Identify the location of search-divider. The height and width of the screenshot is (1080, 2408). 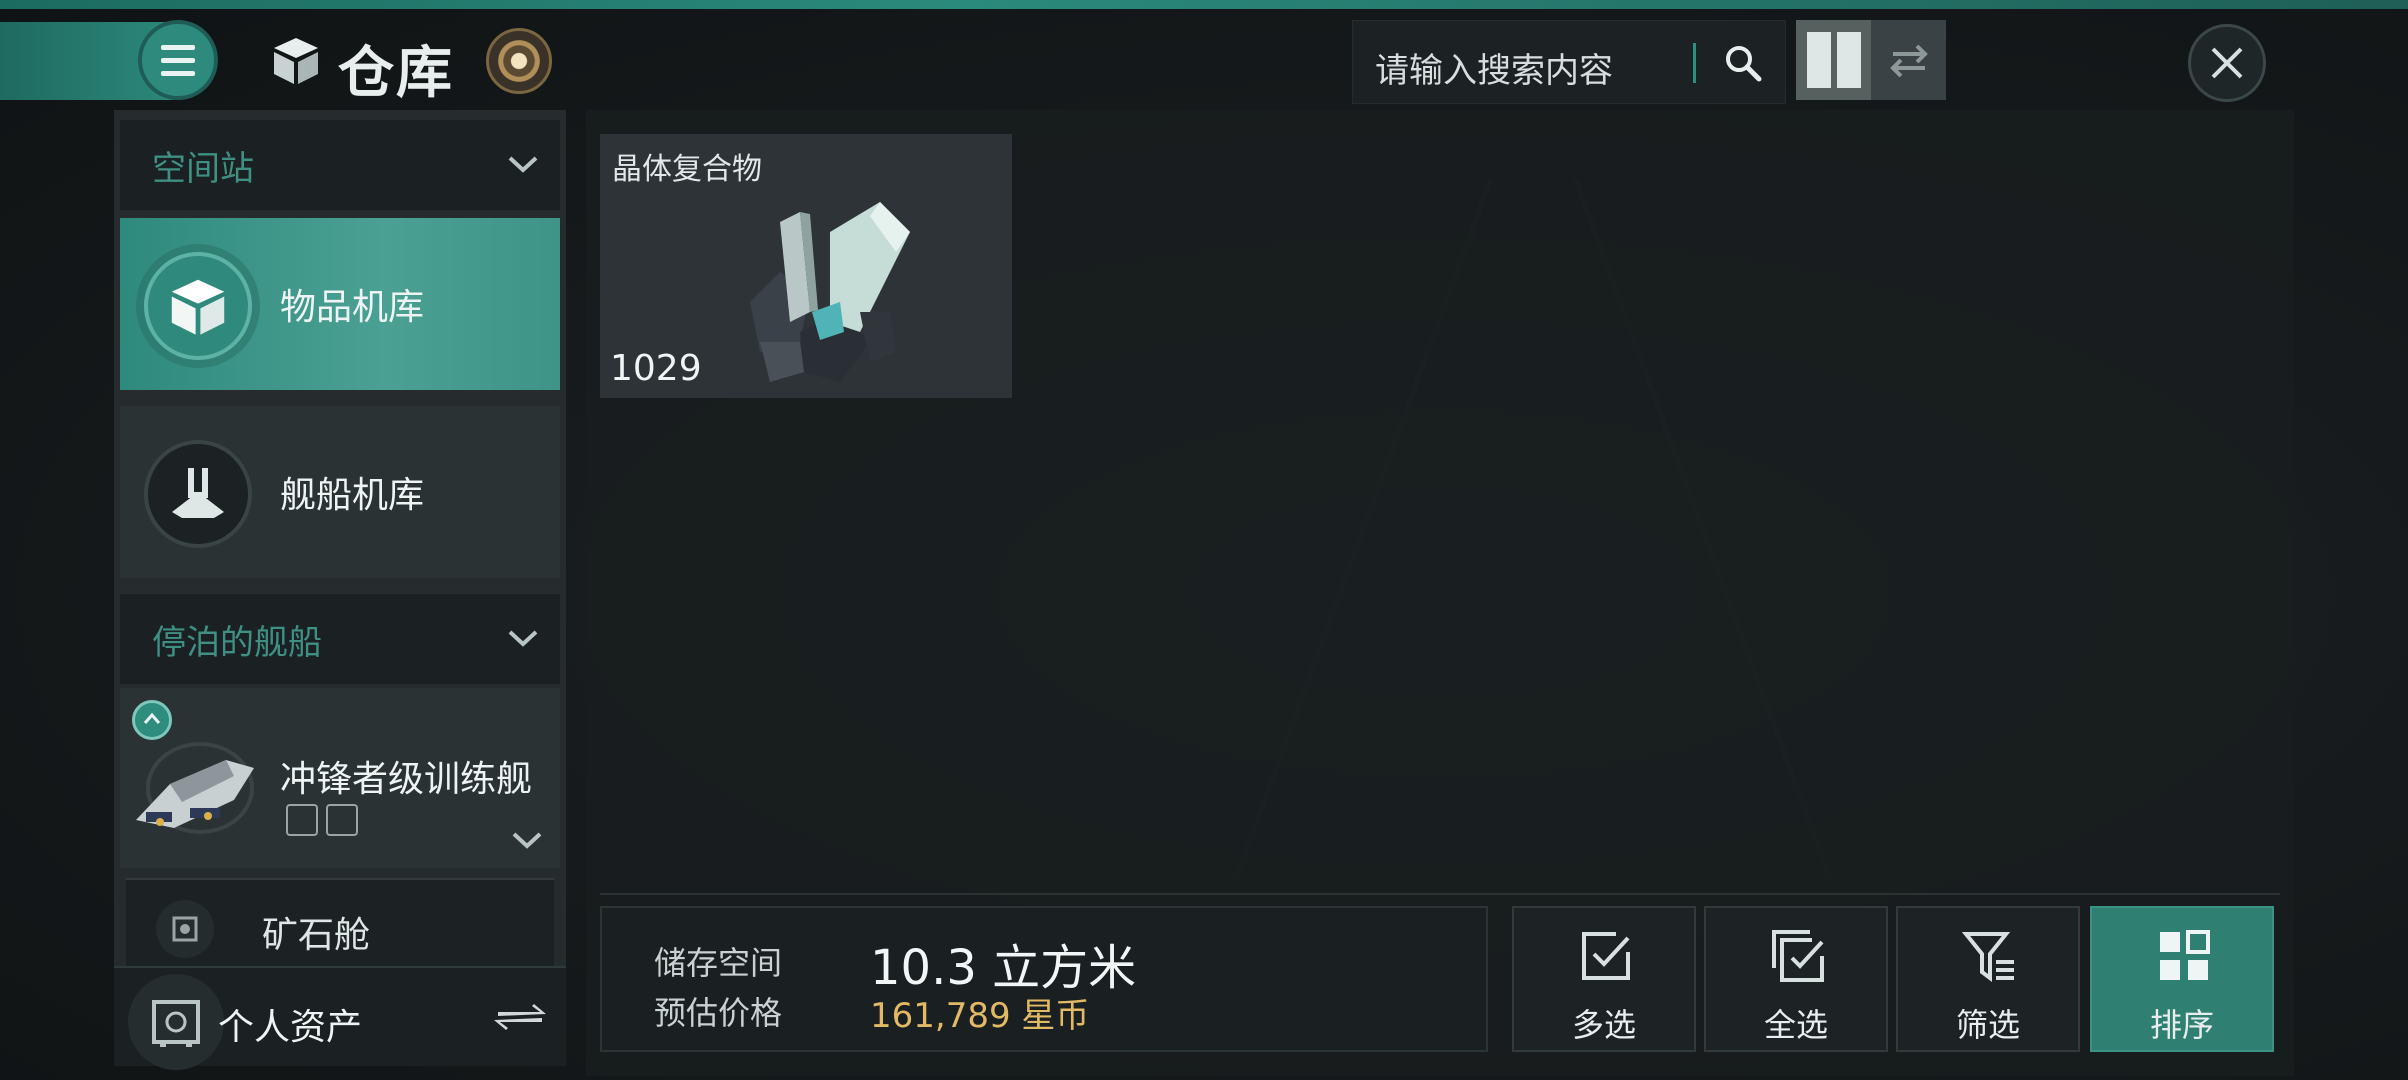
(1694, 63).